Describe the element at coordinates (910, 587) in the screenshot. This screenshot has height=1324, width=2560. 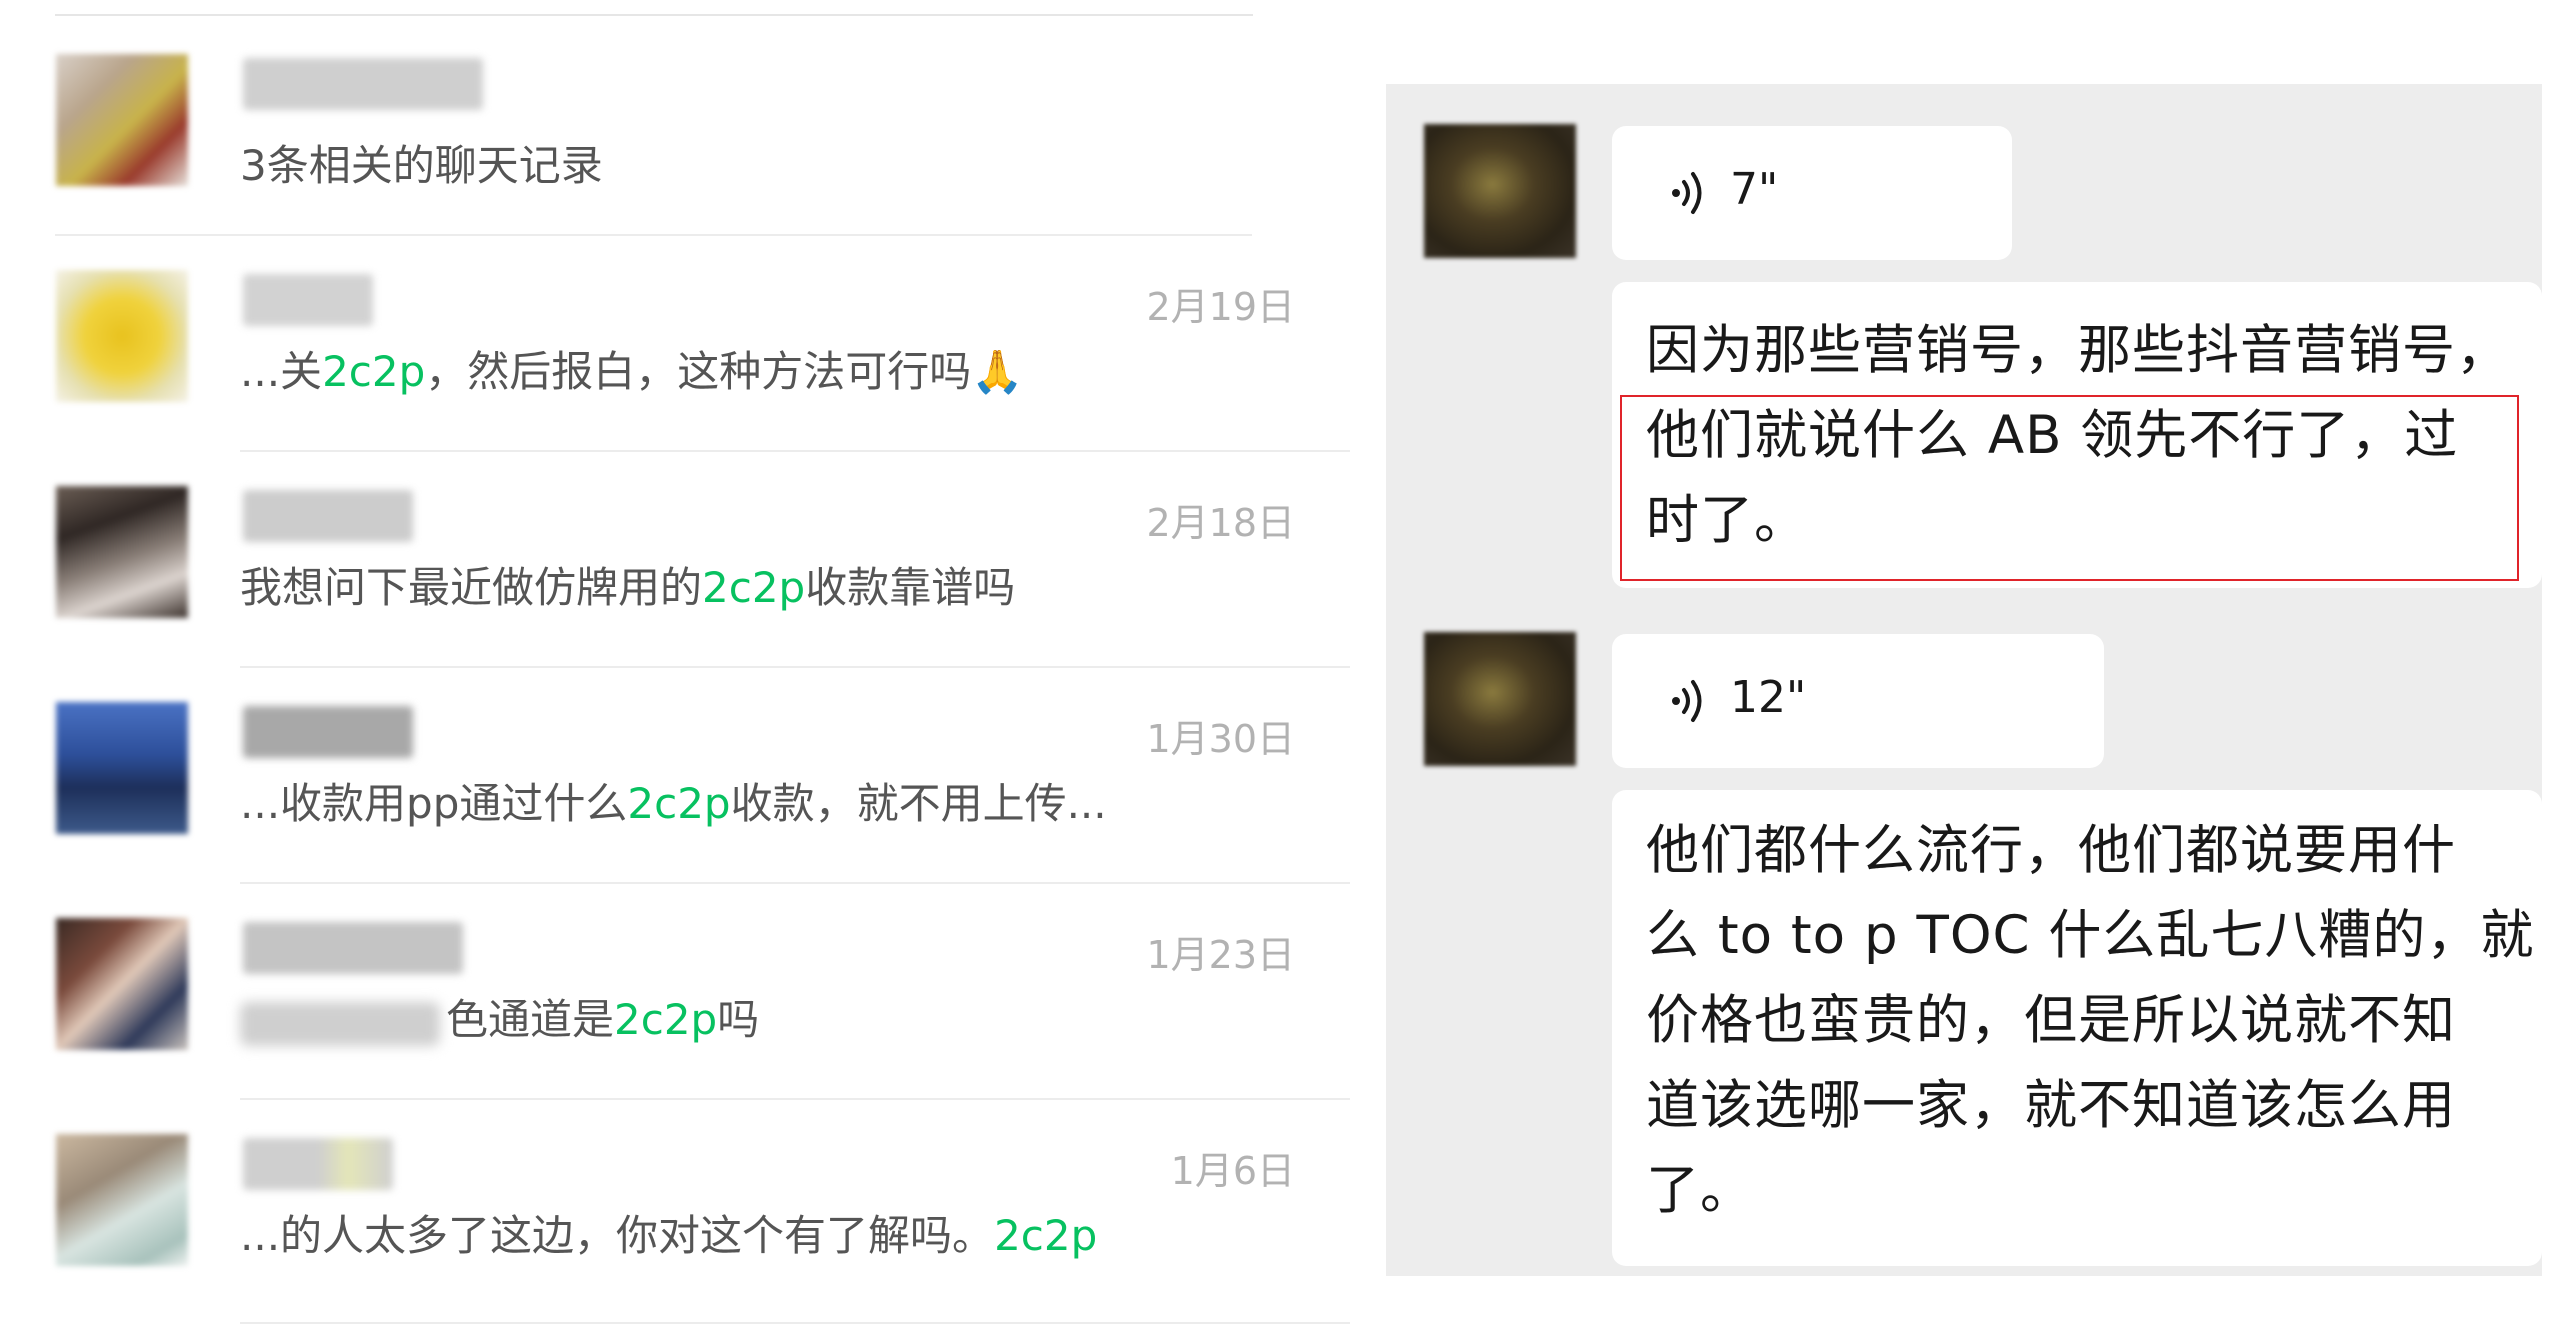
I see `snippet-text: 收款靠谱吗` at that location.